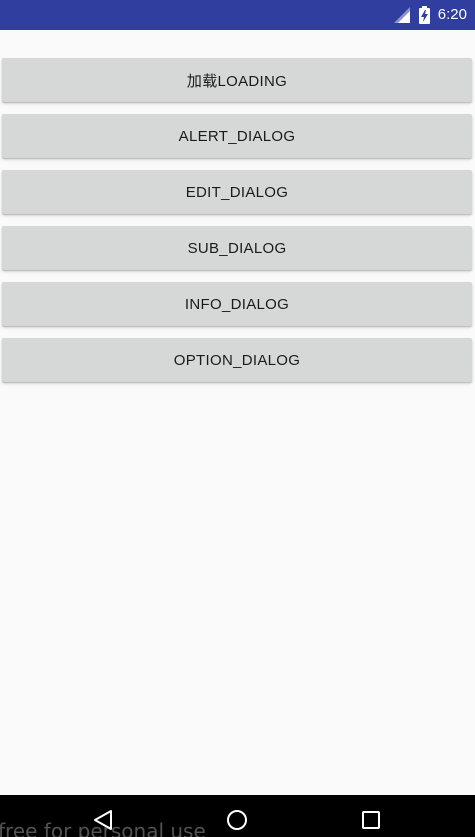  Describe the element at coordinates (424, 15) in the screenshot. I see `battery-charging-icon` at that location.